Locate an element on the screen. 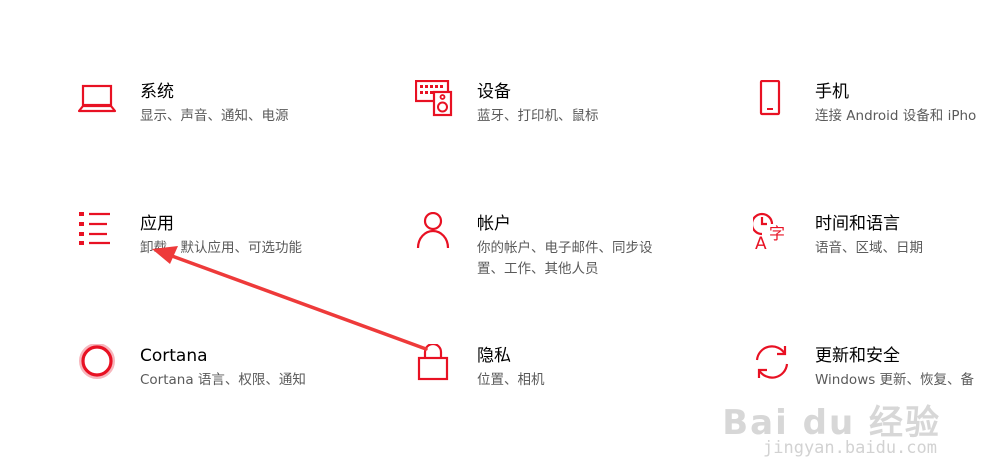 The height and width of the screenshot is (466, 993). tile-title: Cortana is located at coordinates (174, 356).